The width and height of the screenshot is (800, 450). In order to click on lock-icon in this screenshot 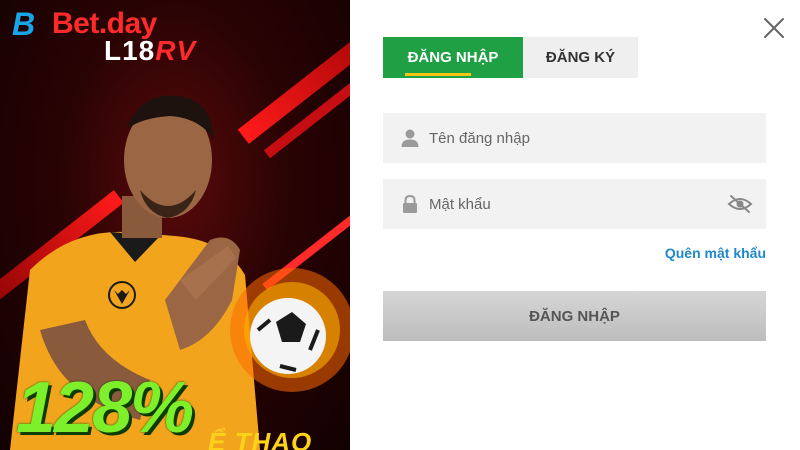, I will do `click(410, 203)`.